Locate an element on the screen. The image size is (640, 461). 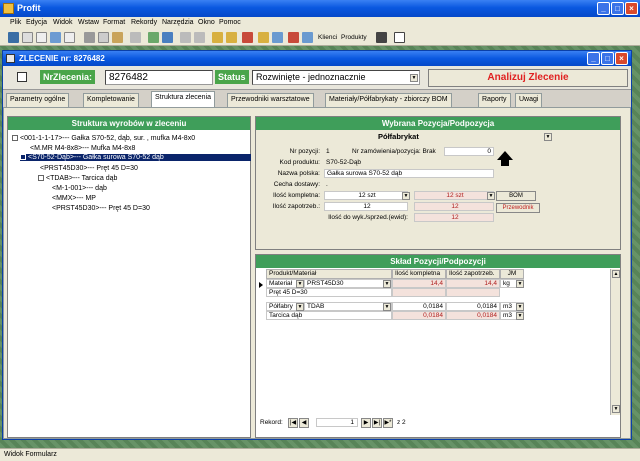
binoculars-icon is located at coordinates (381, 37).